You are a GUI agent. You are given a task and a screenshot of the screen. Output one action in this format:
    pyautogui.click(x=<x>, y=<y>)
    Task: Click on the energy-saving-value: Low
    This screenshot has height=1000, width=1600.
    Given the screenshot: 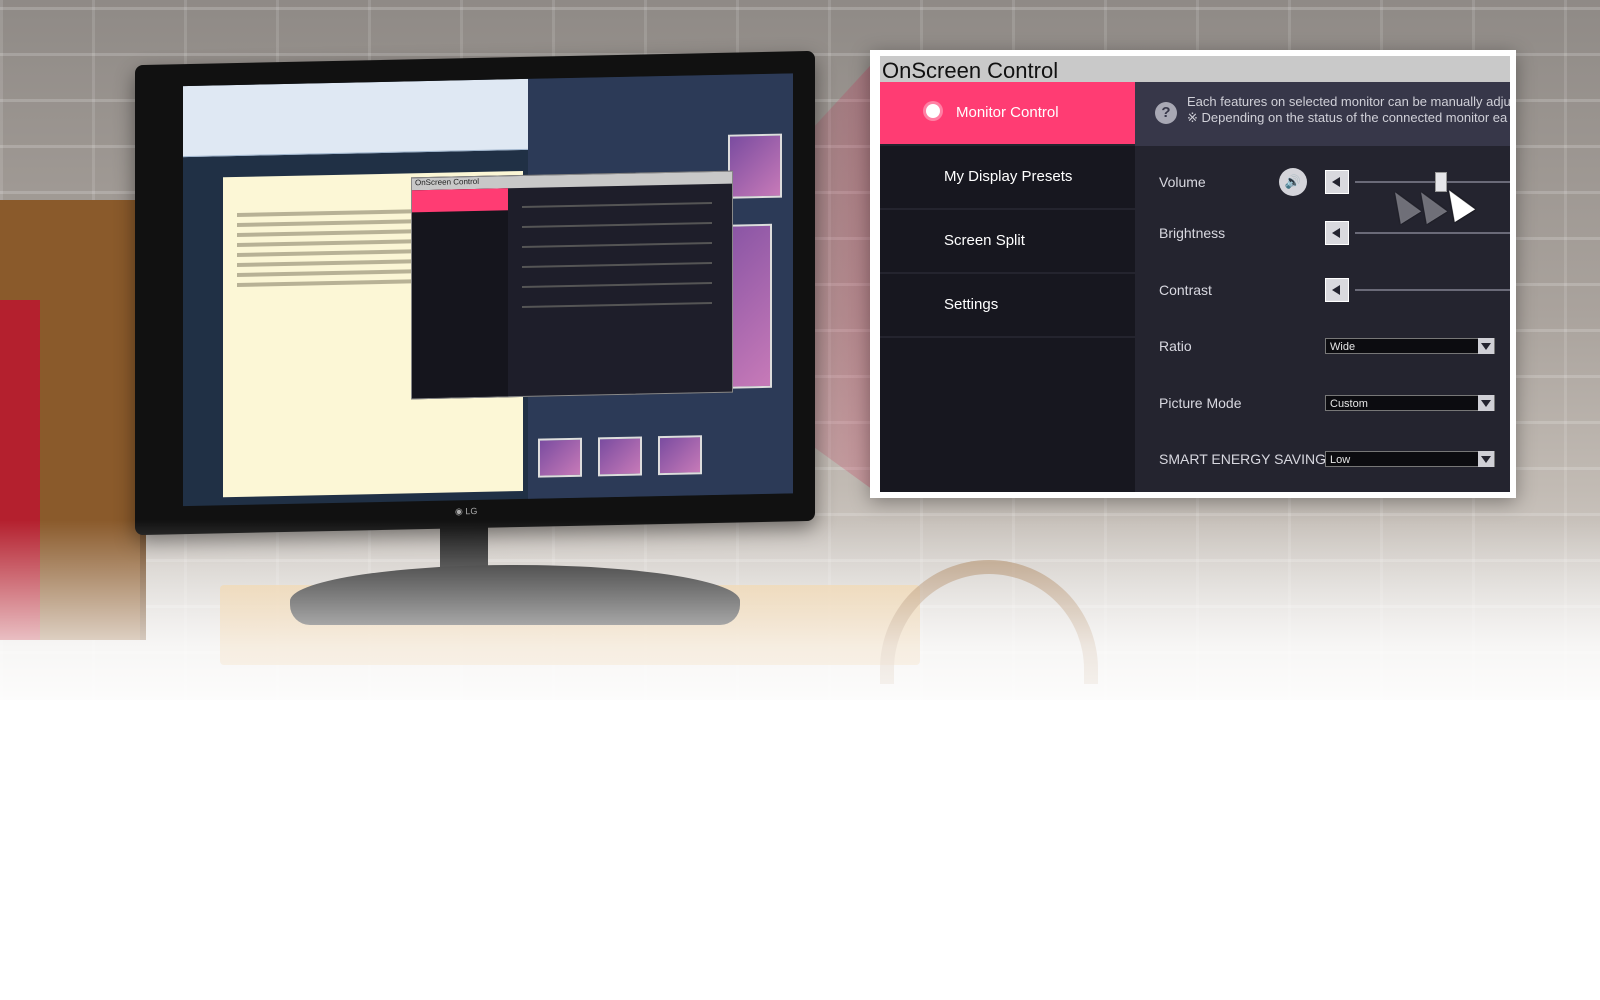 What is the action you would take?
    pyautogui.click(x=1340, y=460)
    